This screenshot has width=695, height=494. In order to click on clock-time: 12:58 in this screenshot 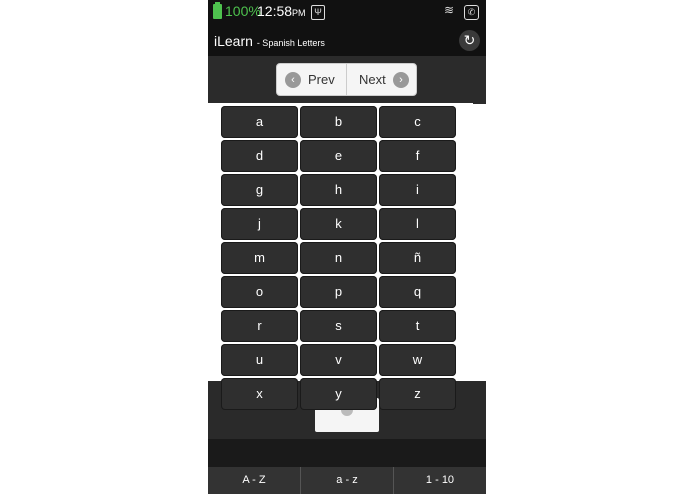, I will do `click(275, 11)`.